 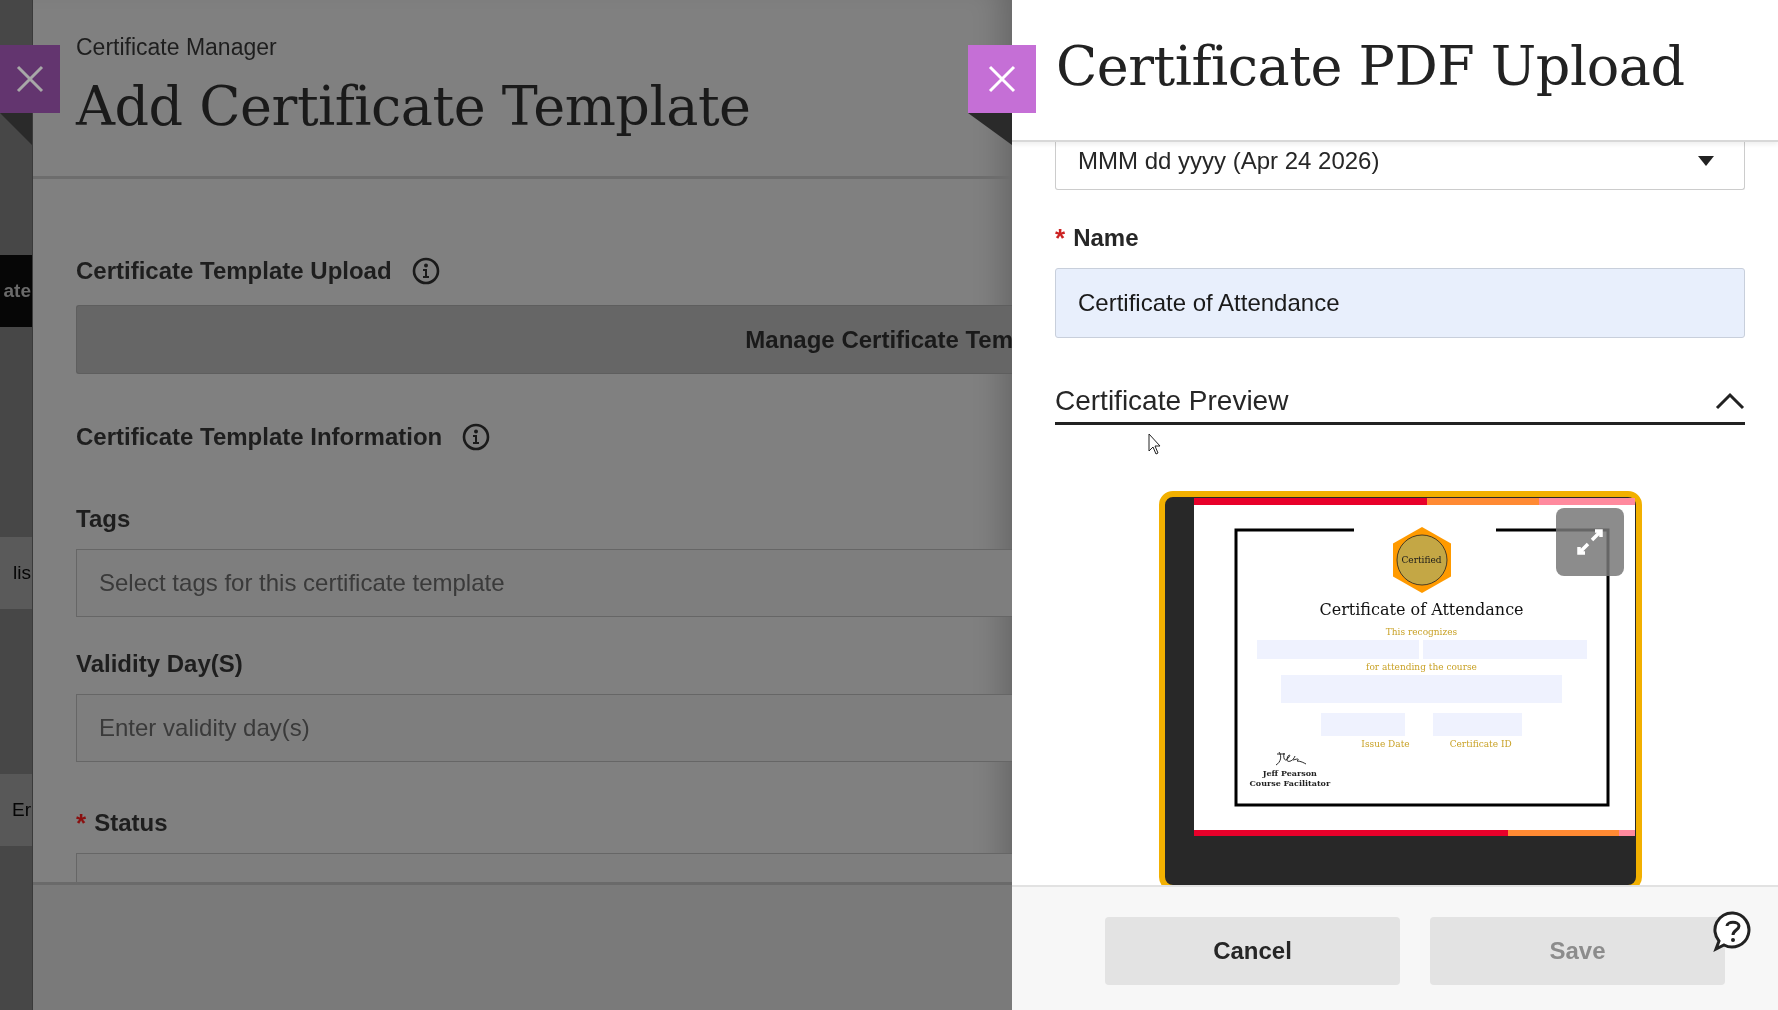 I want to click on signer-role: Course Facilitator, so click(x=1290, y=783).